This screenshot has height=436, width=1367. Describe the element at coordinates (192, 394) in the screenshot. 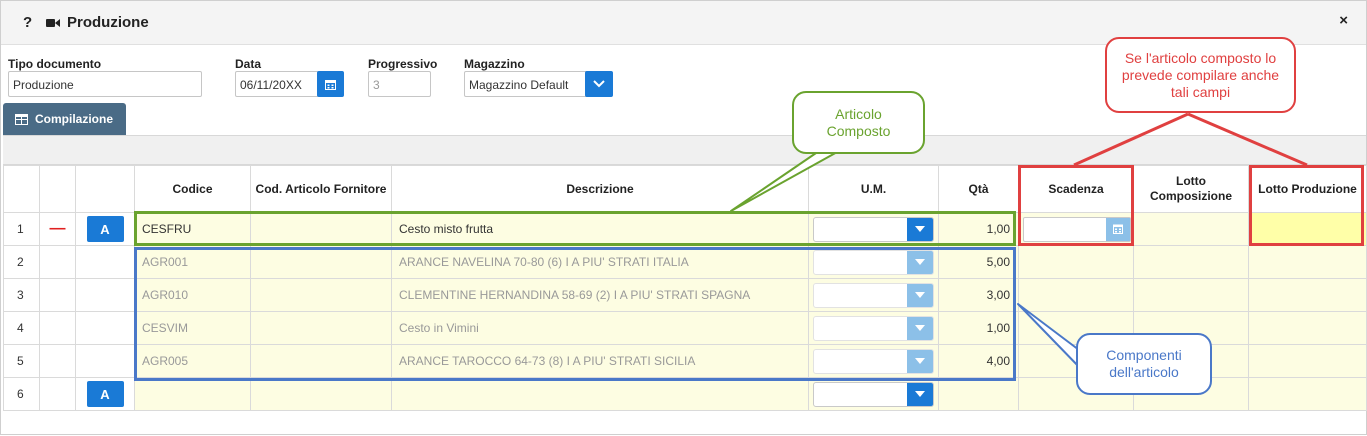

I see `codice-cell` at that location.